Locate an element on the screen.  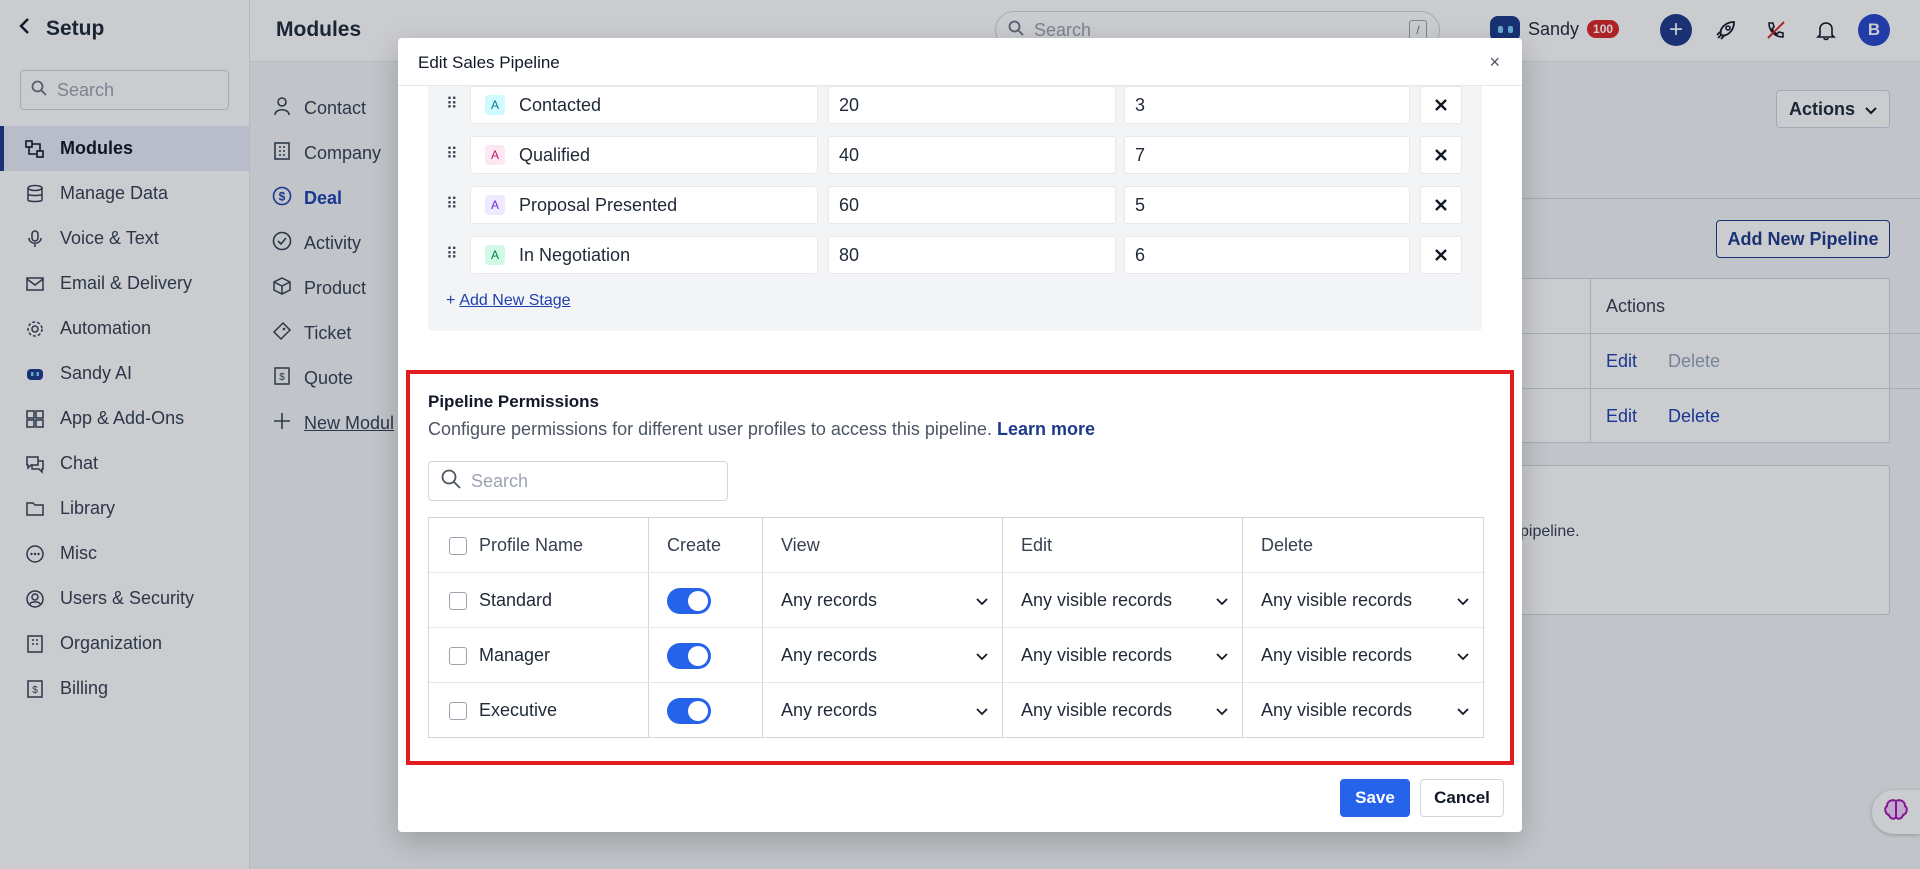
permissions-search-placeholder: Search is located at coordinates (500, 480).